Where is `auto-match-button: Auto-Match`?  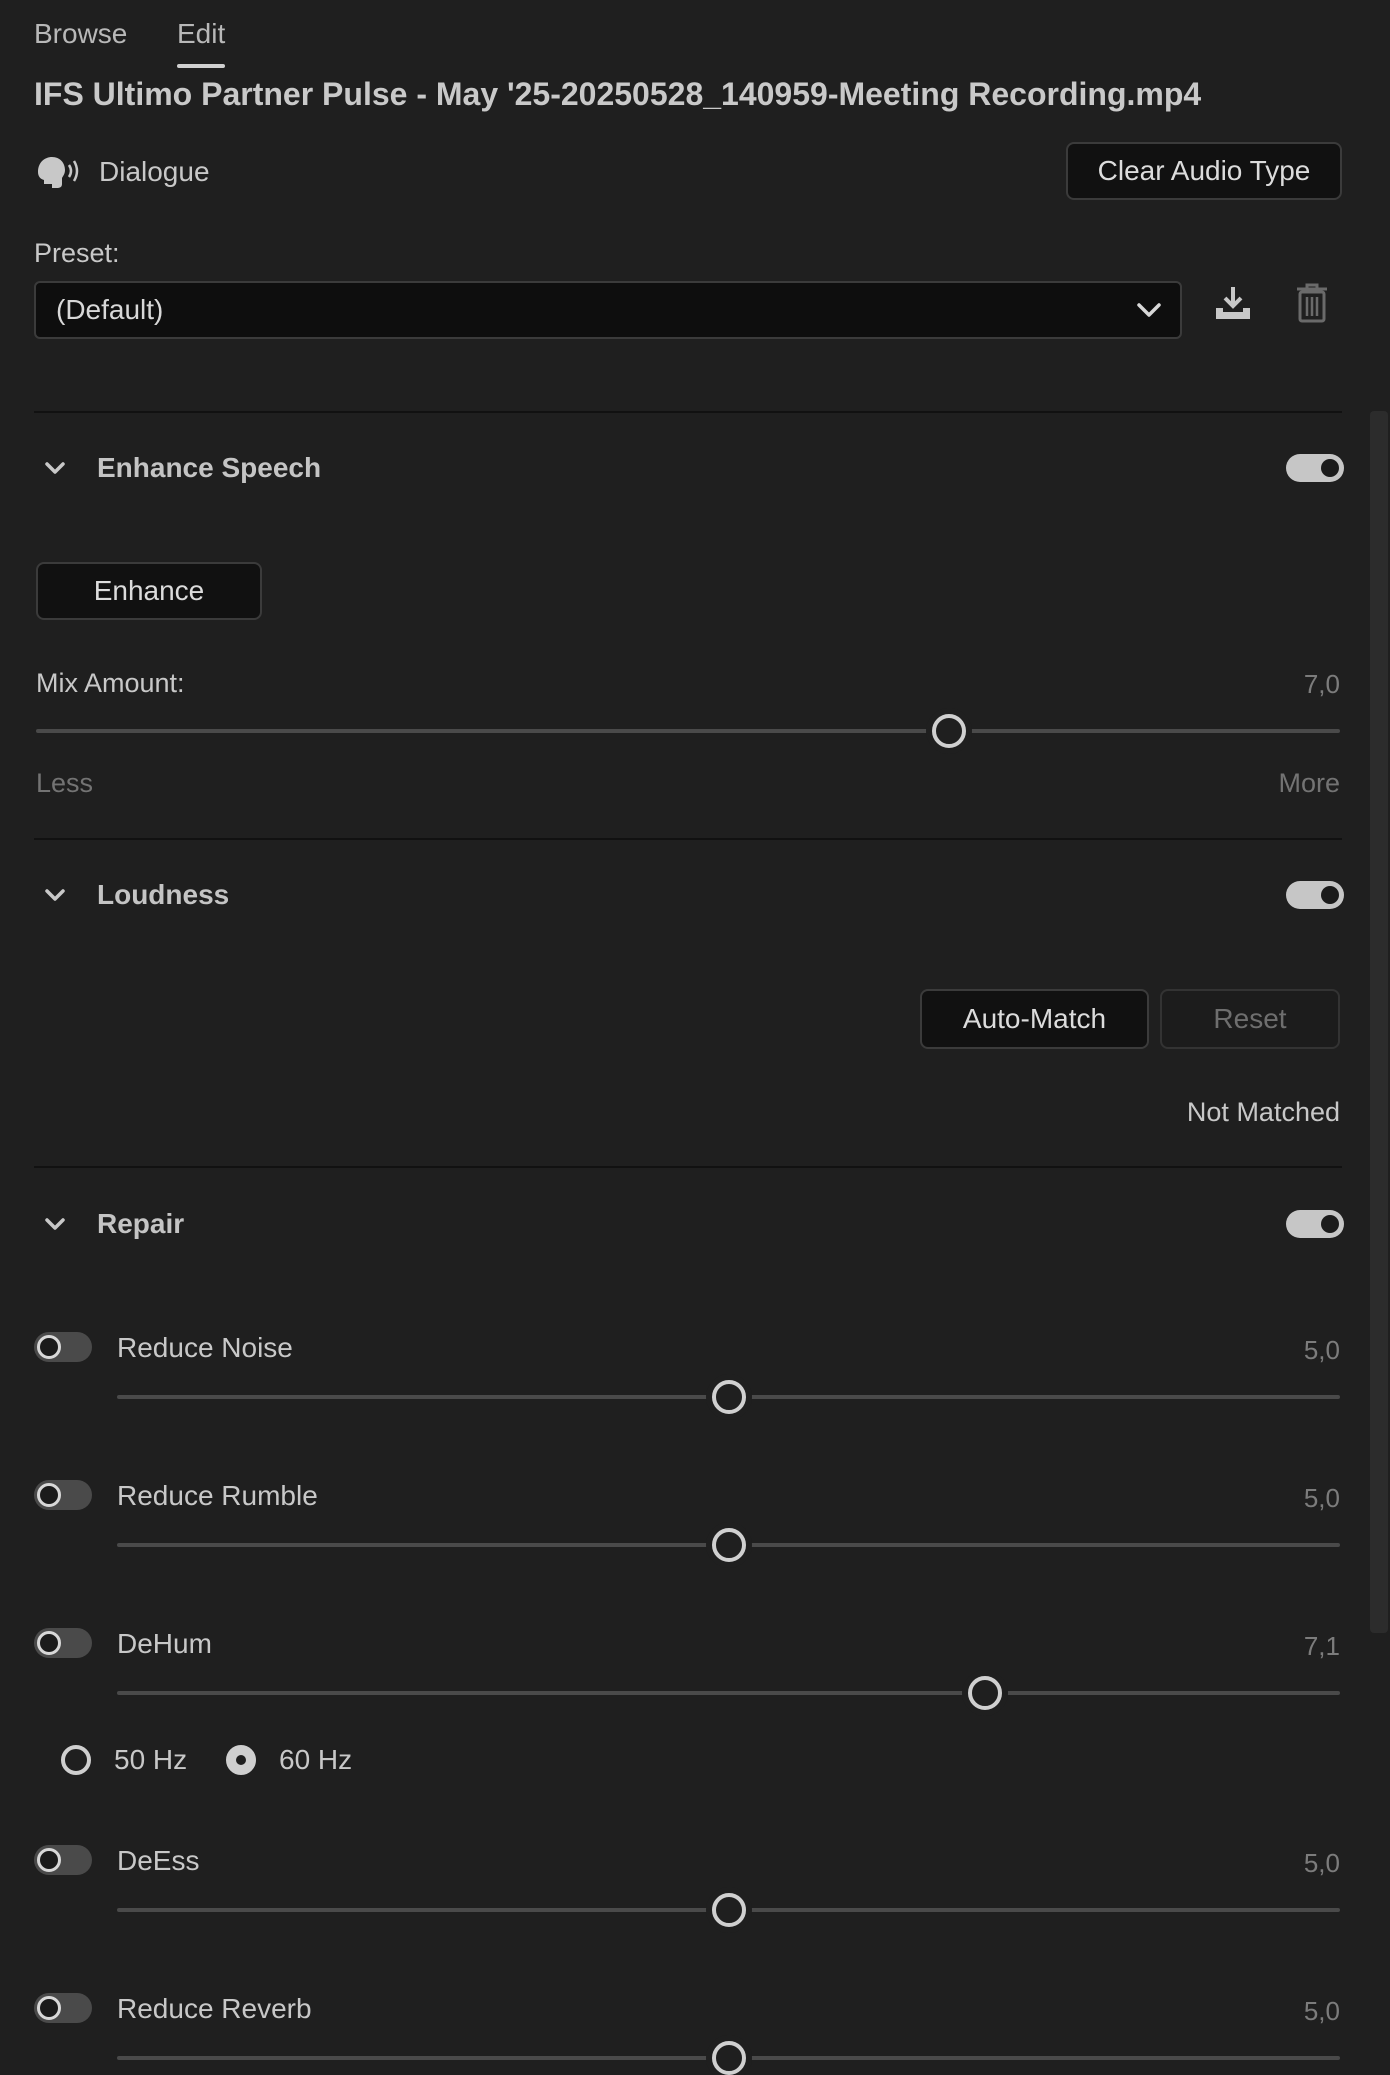
auto-match-button: Auto-Match is located at coordinates (1034, 1019).